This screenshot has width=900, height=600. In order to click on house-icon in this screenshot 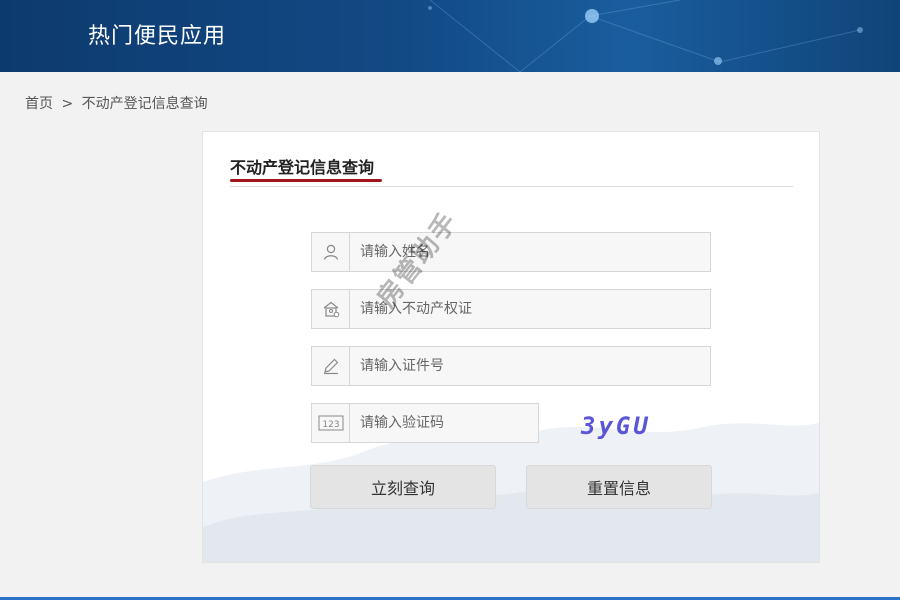, I will do `click(331, 309)`.